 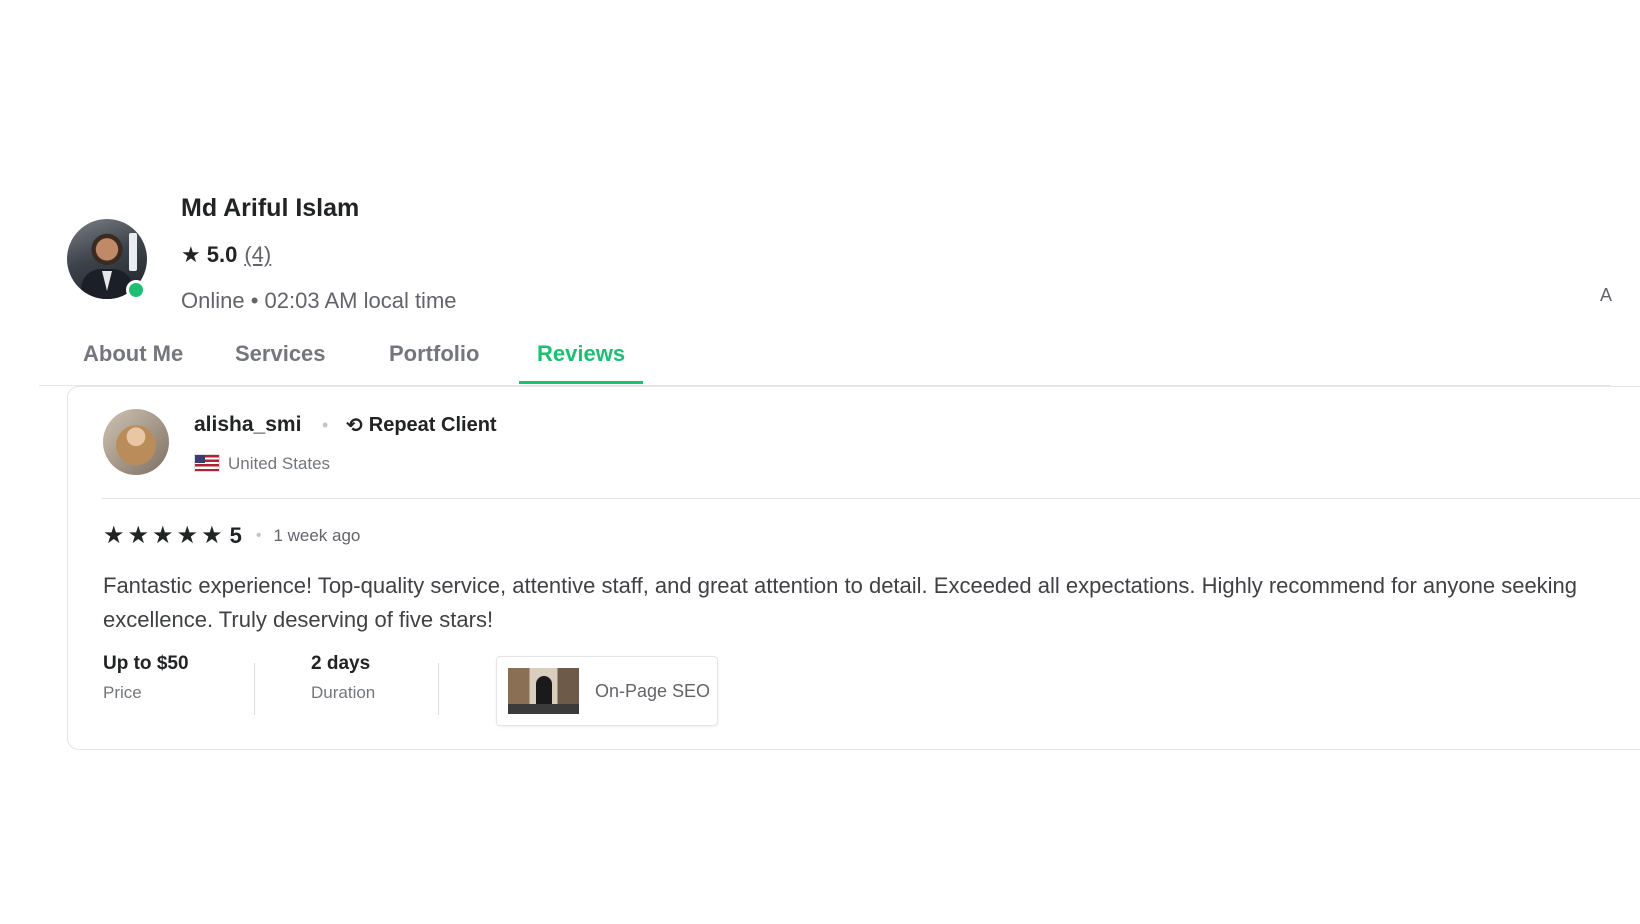 I want to click on reviewer-avatar, so click(x=136, y=442).